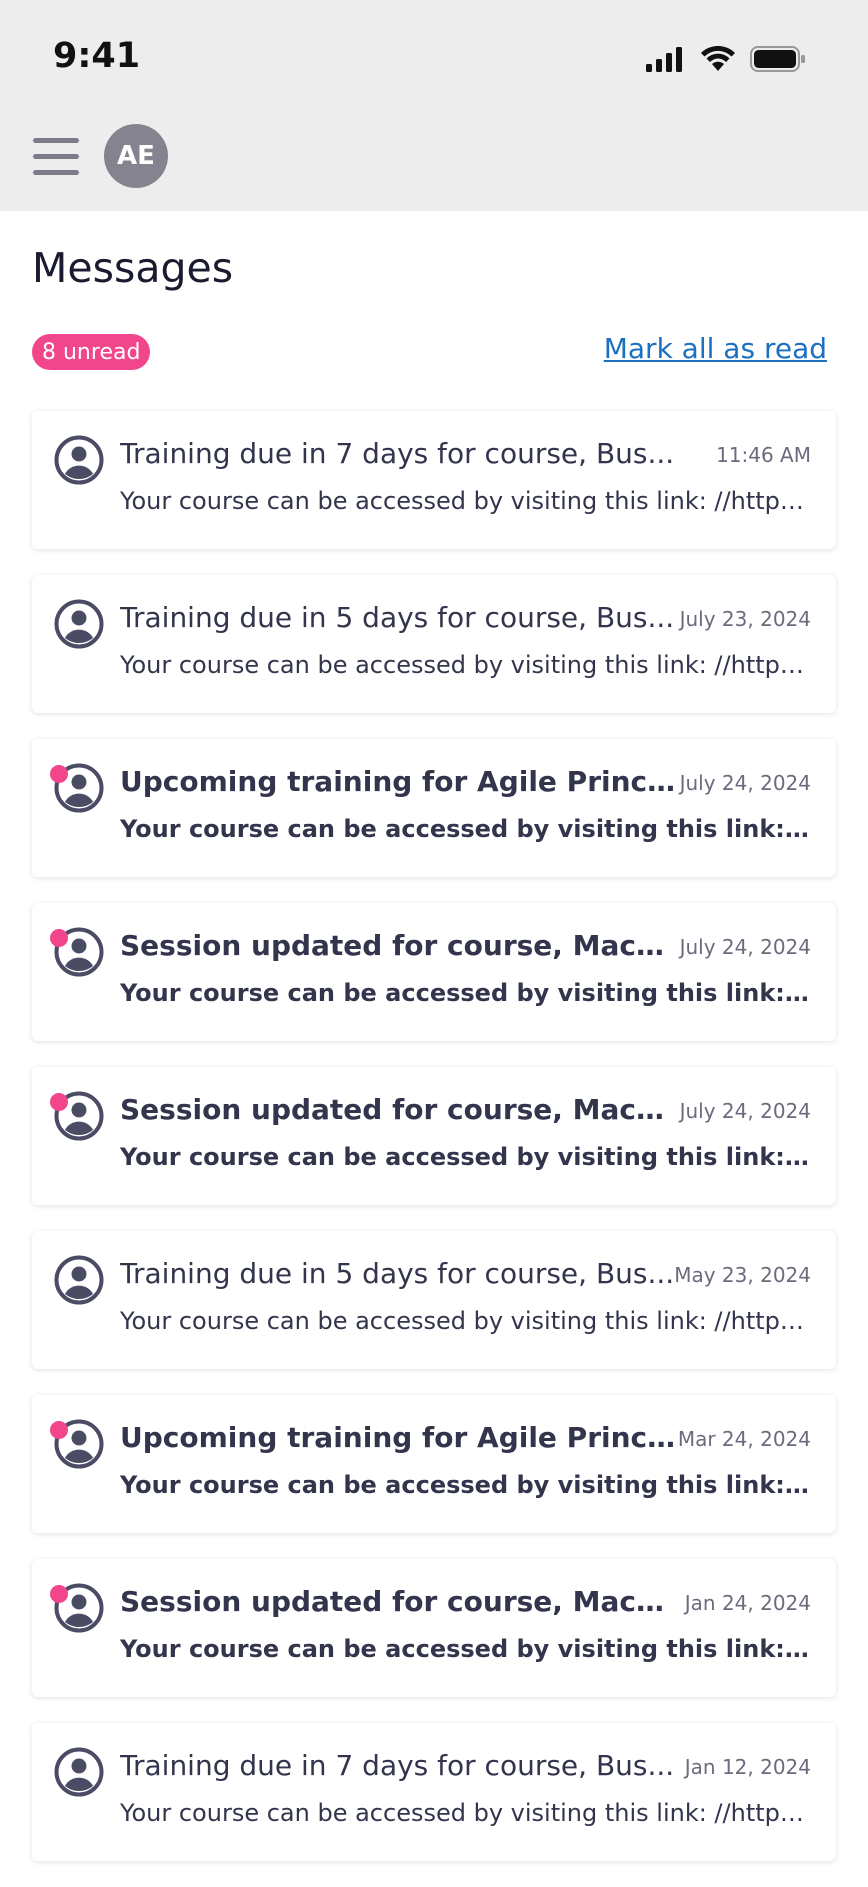 The width and height of the screenshot is (868, 1887). I want to click on message-date: July 23, 2024, so click(745, 619).